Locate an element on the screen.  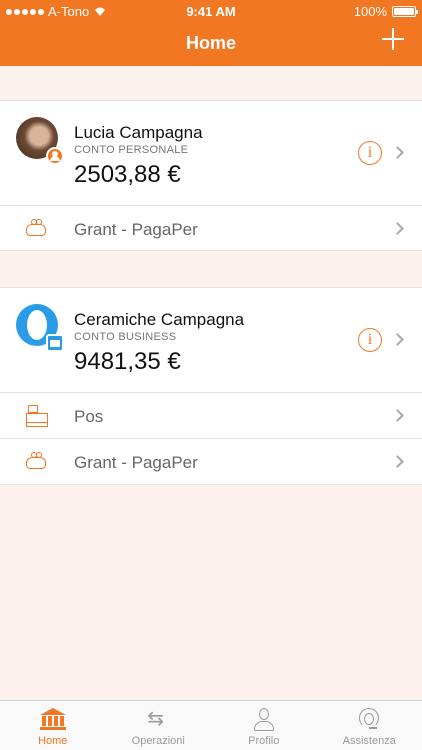
account-balance: 2503,88 € is located at coordinates (127, 174).